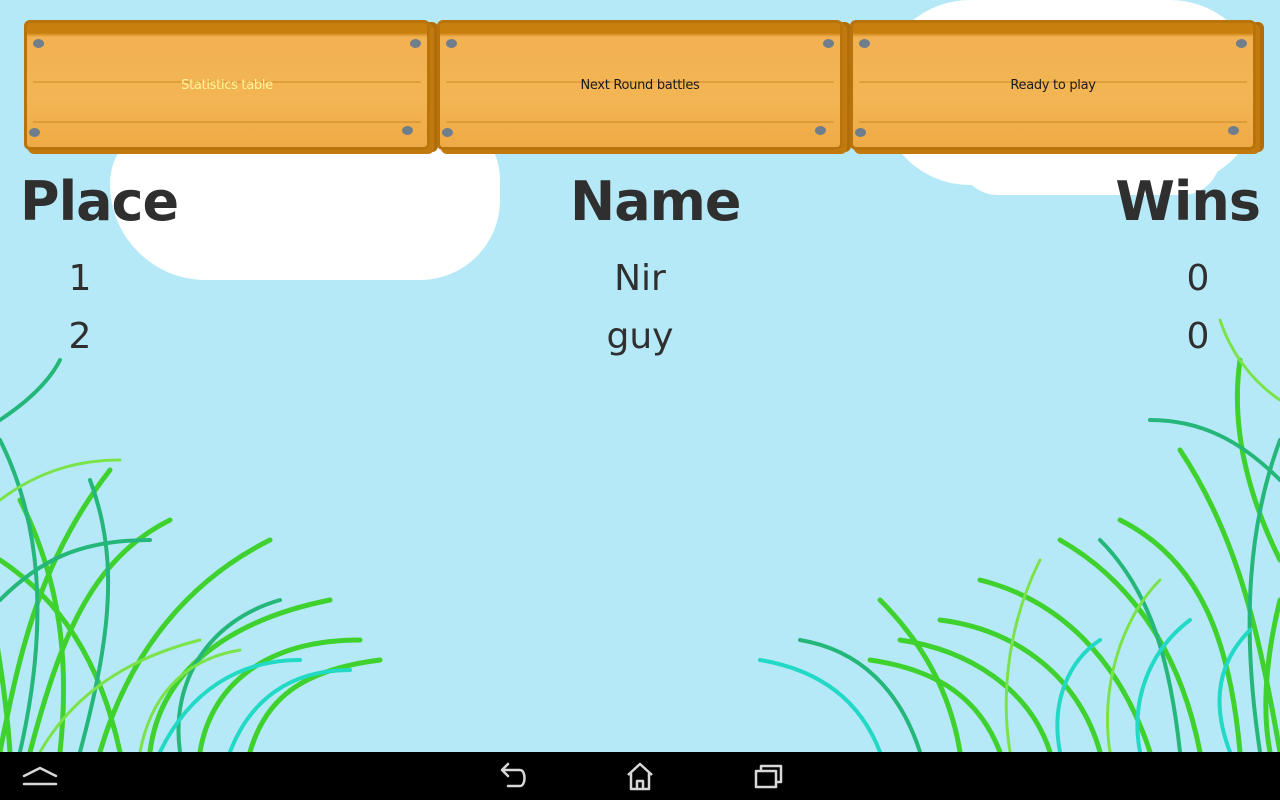 Image resolution: width=1280 pixels, height=800 pixels. What do you see at coordinates (1188, 201) in the screenshot?
I see `header-wins: Wins` at bounding box center [1188, 201].